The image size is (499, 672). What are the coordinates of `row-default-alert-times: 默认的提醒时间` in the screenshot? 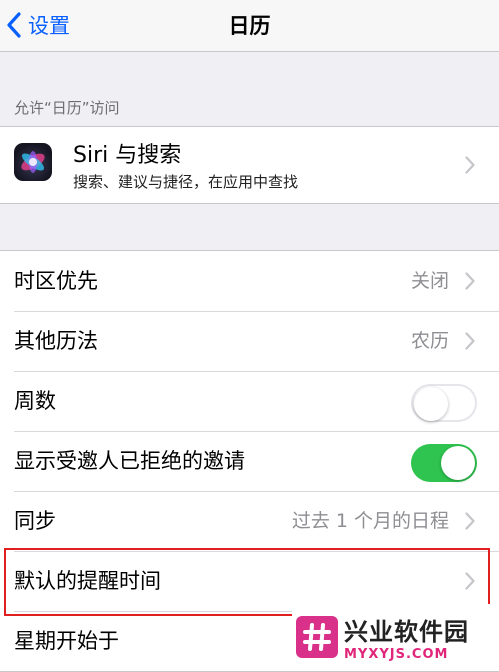 It's located at (249, 581).